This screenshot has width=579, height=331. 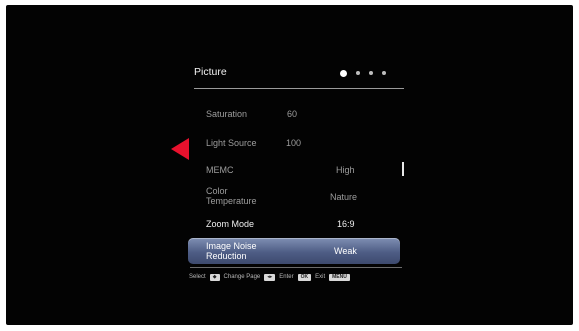 I want to click on menu-item-memc: MEMC High, so click(x=298, y=176).